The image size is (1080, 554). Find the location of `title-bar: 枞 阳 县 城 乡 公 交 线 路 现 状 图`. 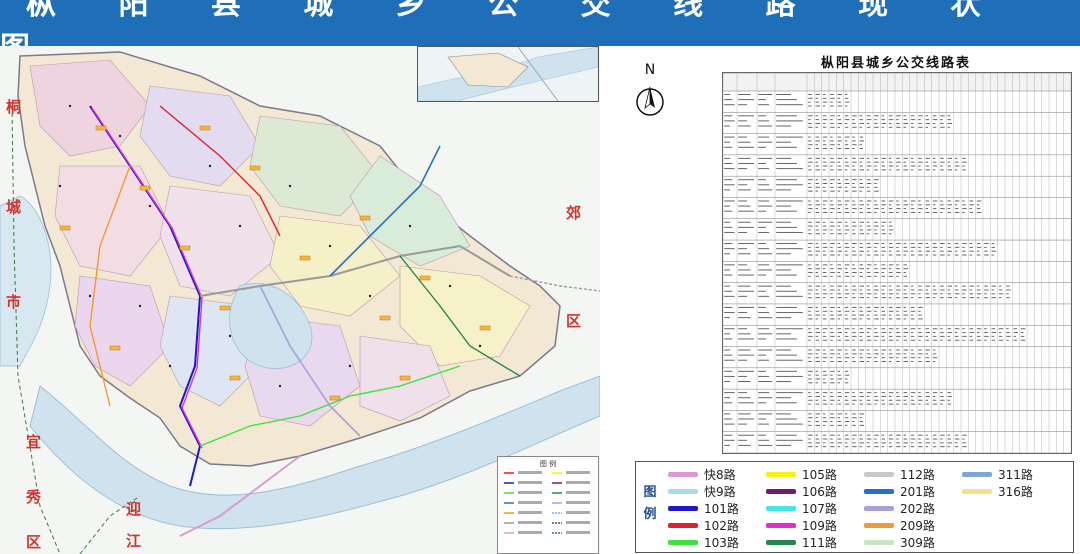

title-bar: 枞 阳 县 城 乡 公 交 线 路 现 状 图 is located at coordinates (540, 33).